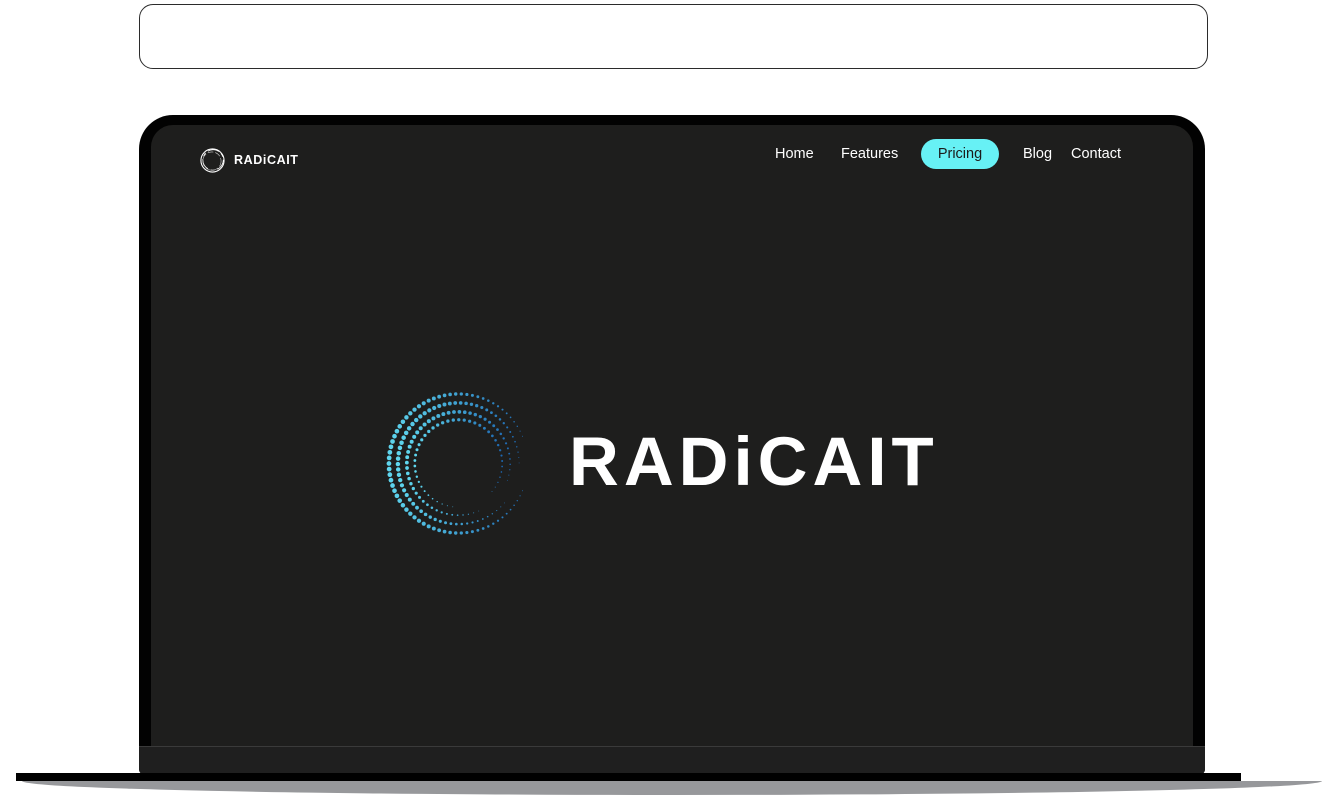  Describe the element at coordinates (754, 461) in the screenshot. I see `hero-brand-title: RADiCAIT` at that location.